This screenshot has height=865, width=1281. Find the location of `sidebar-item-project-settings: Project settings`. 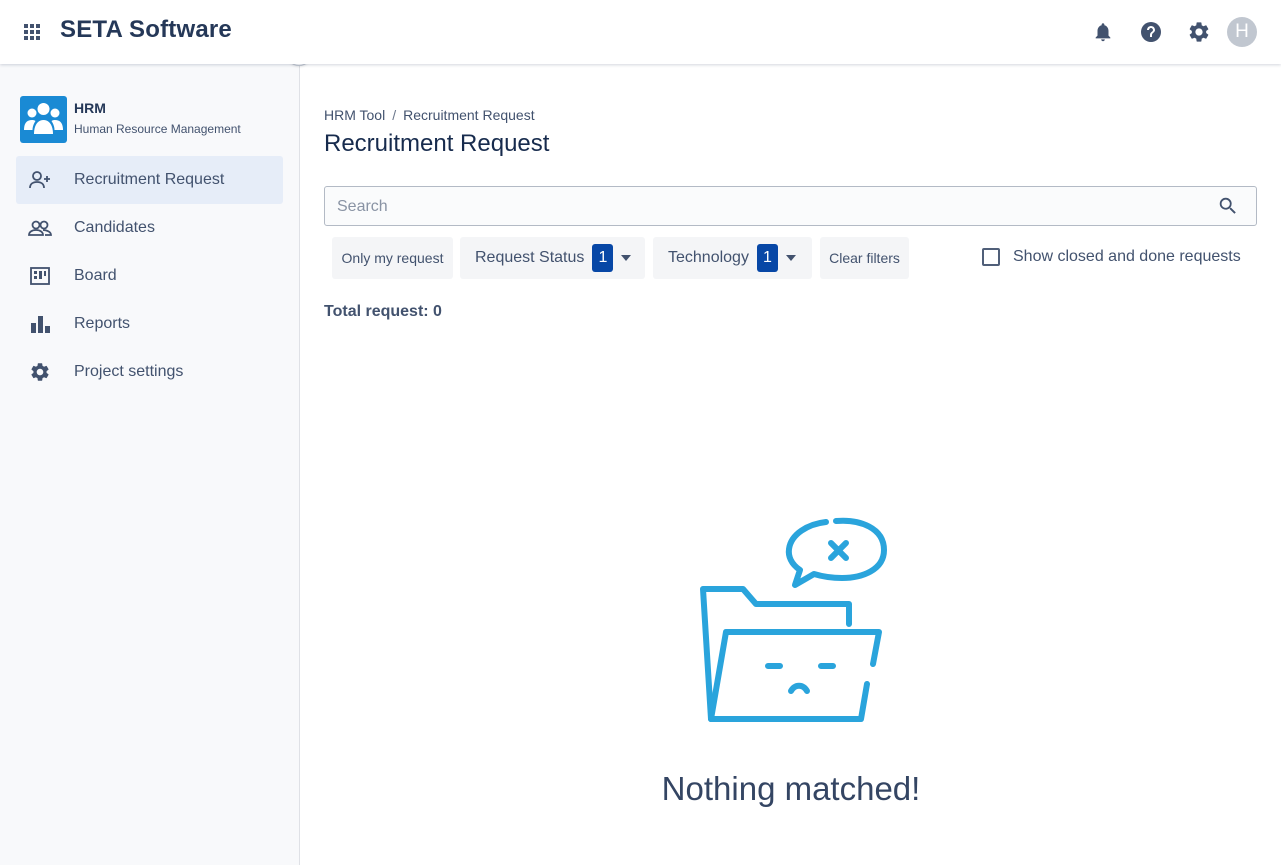

sidebar-item-project-settings: Project settings is located at coordinates (149, 372).